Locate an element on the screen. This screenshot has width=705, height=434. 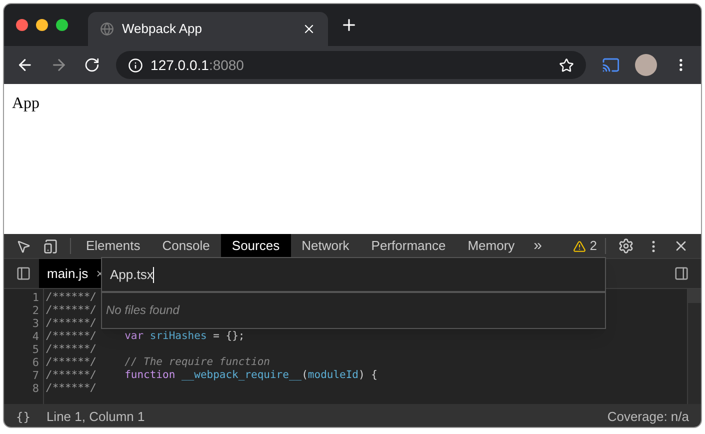
panel-tab: Memory is located at coordinates (491, 246).